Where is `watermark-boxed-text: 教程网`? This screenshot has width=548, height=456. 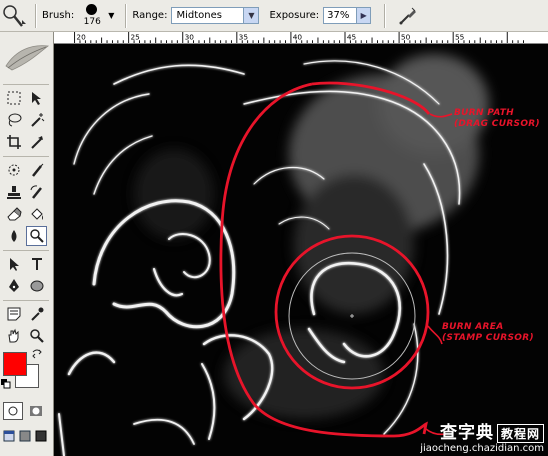
watermark-boxed-text: 教程网 is located at coordinates (520, 433).